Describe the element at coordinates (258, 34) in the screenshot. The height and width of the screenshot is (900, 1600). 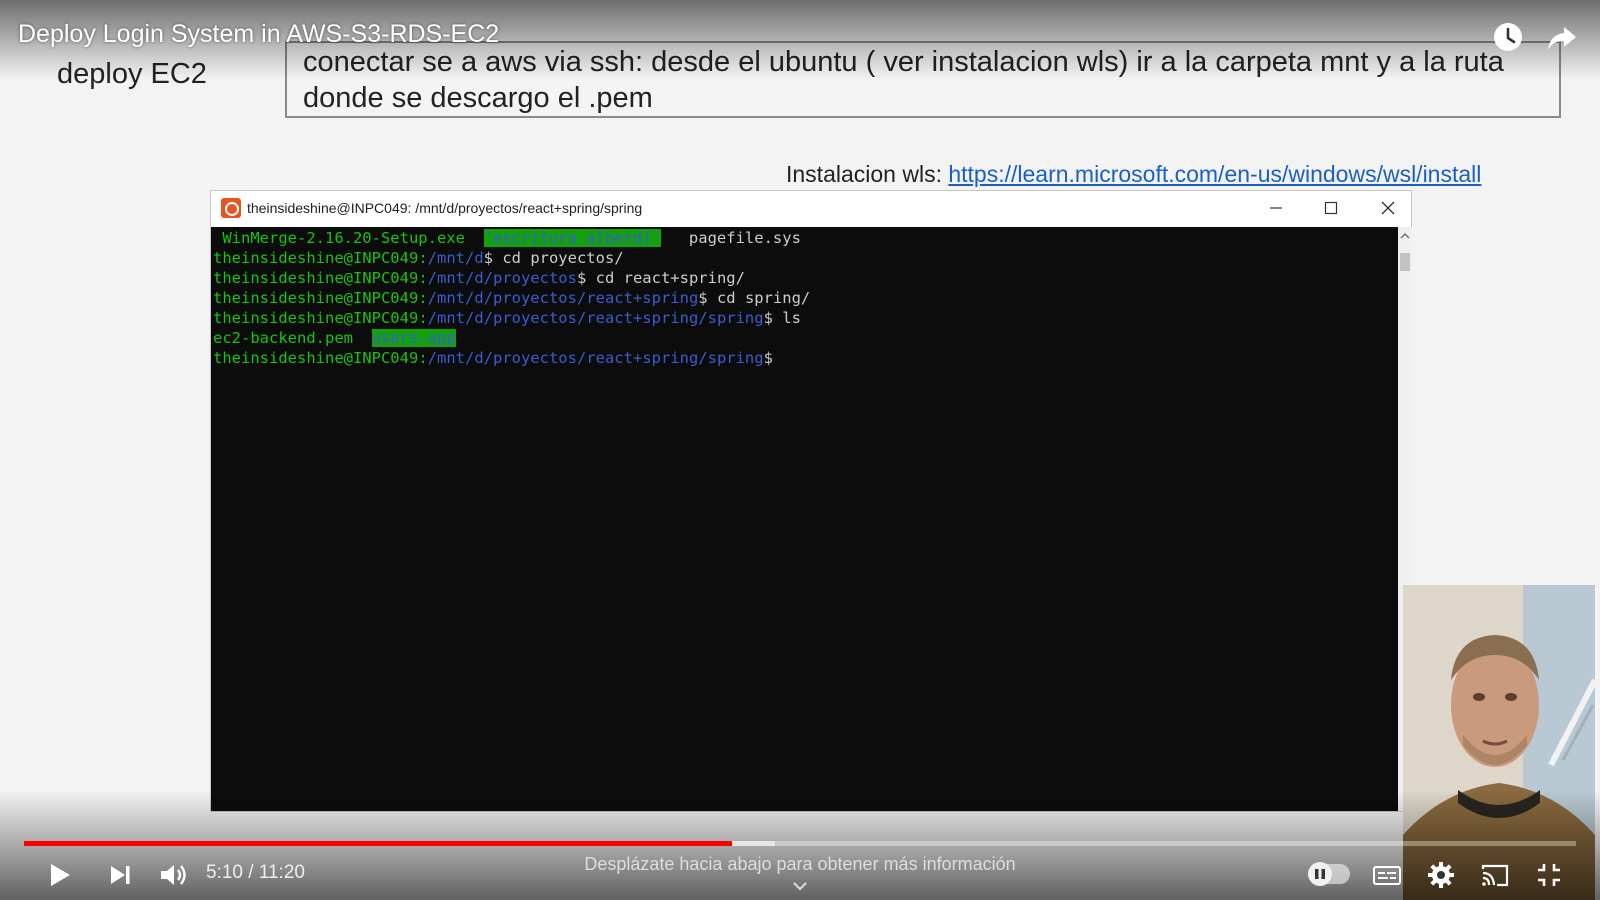
I see `video-title: Deploy Login System in AWS-S3-RDS-EC2` at that location.